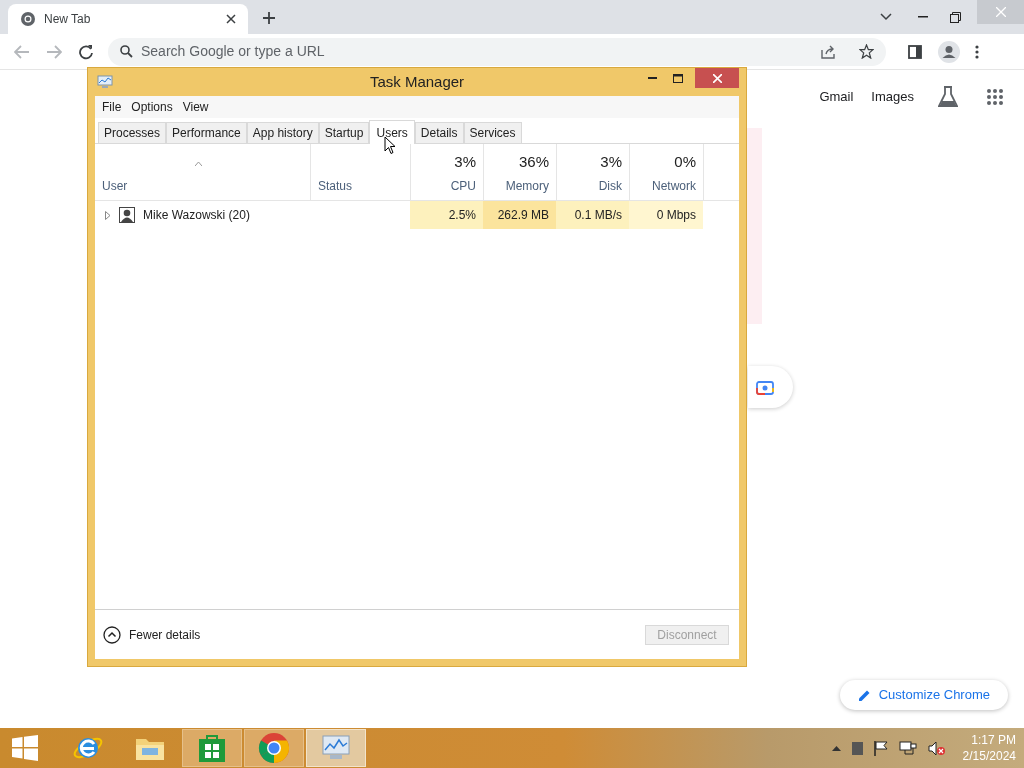  I want to click on tab: Processes, so click(132, 132).